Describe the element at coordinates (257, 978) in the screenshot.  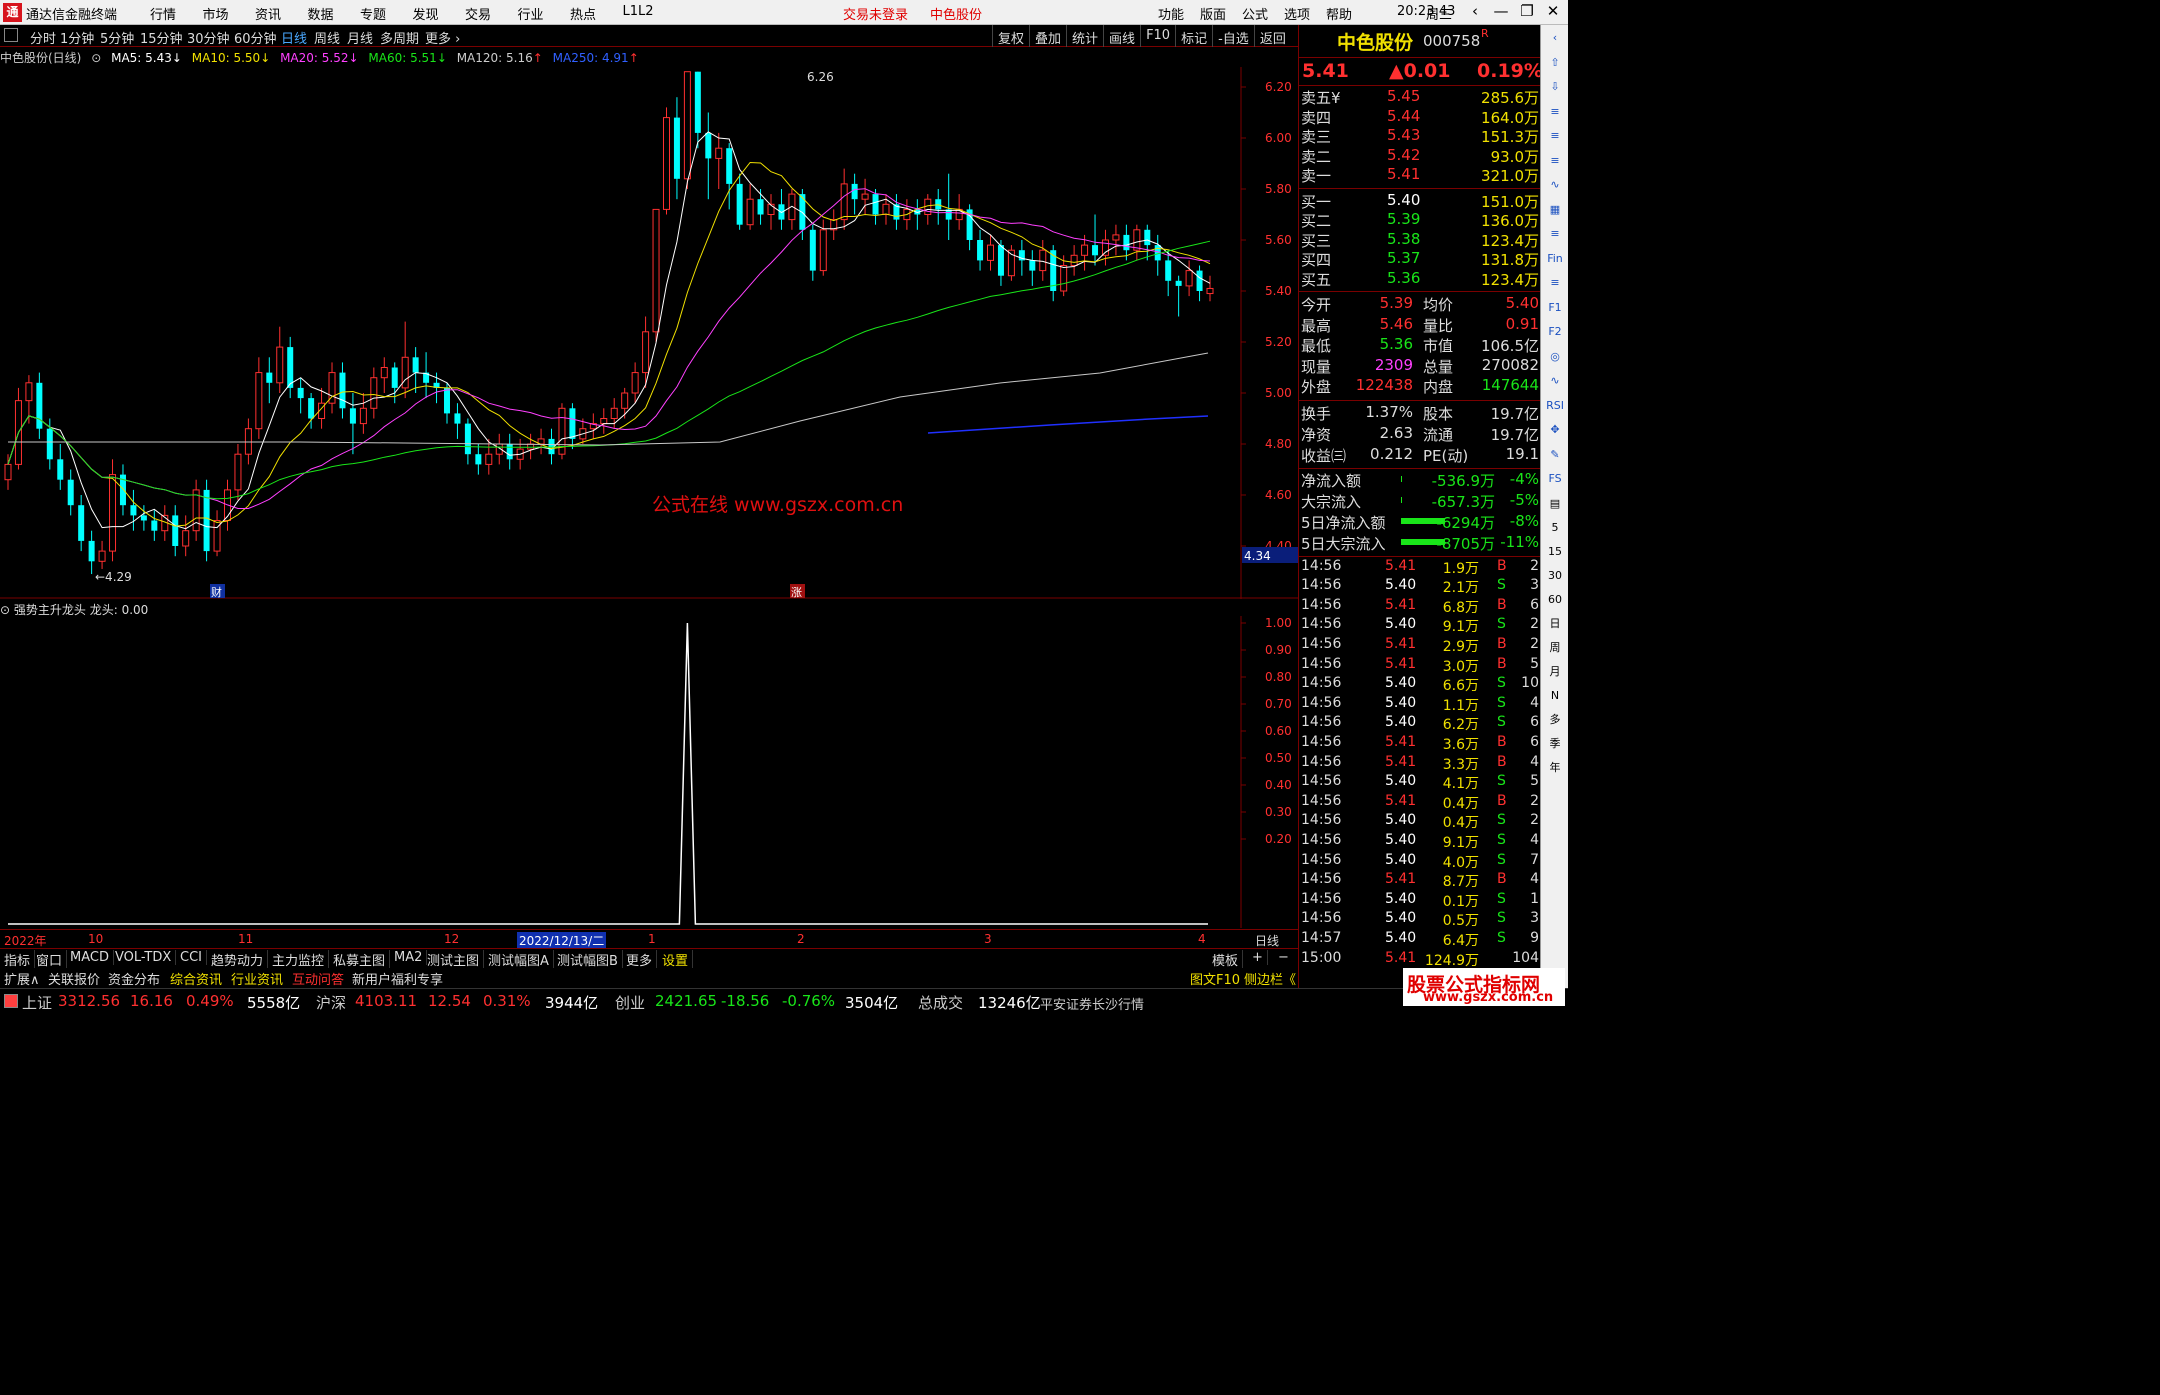
I see `ext-tab-4: 行业资讯` at that location.